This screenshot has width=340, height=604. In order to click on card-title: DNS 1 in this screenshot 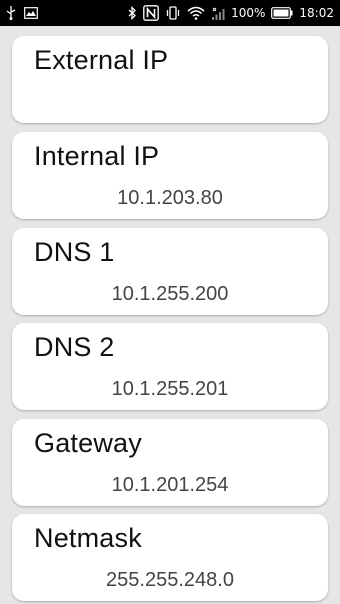, I will do `click(74, 252)`.